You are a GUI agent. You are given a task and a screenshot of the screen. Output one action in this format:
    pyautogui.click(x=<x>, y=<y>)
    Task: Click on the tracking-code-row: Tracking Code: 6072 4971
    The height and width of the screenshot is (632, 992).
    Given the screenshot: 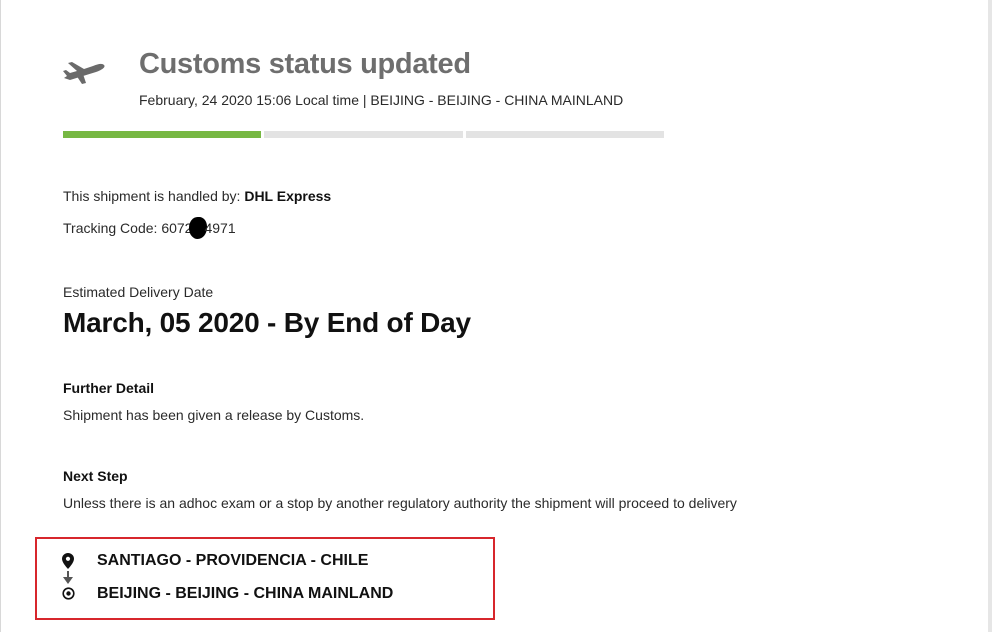 What is the action you would take?
    pyautogui.click(x=149, y=228)
    